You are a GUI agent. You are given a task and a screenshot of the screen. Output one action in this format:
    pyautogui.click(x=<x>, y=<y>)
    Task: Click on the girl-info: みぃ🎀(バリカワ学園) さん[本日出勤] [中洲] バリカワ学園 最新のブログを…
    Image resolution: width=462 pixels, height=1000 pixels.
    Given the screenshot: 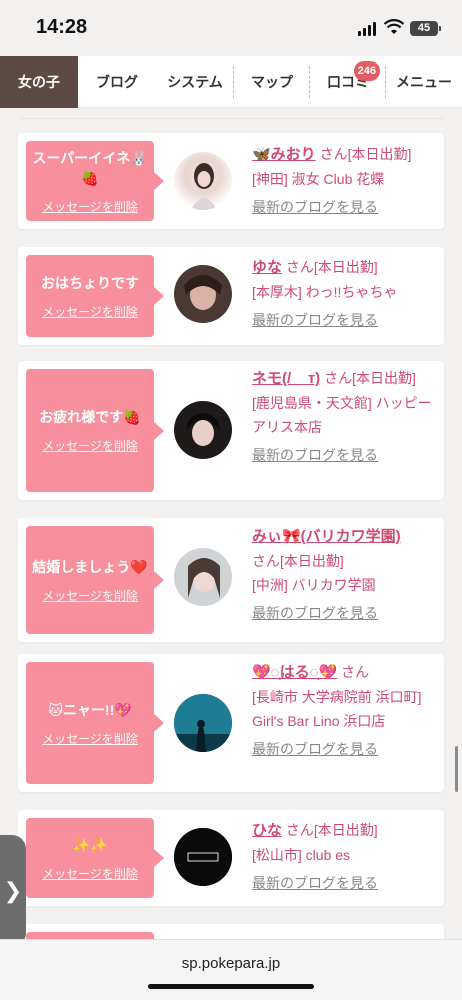 What is the action you would take?
    pyautogui.click(x=345, y=574)
    